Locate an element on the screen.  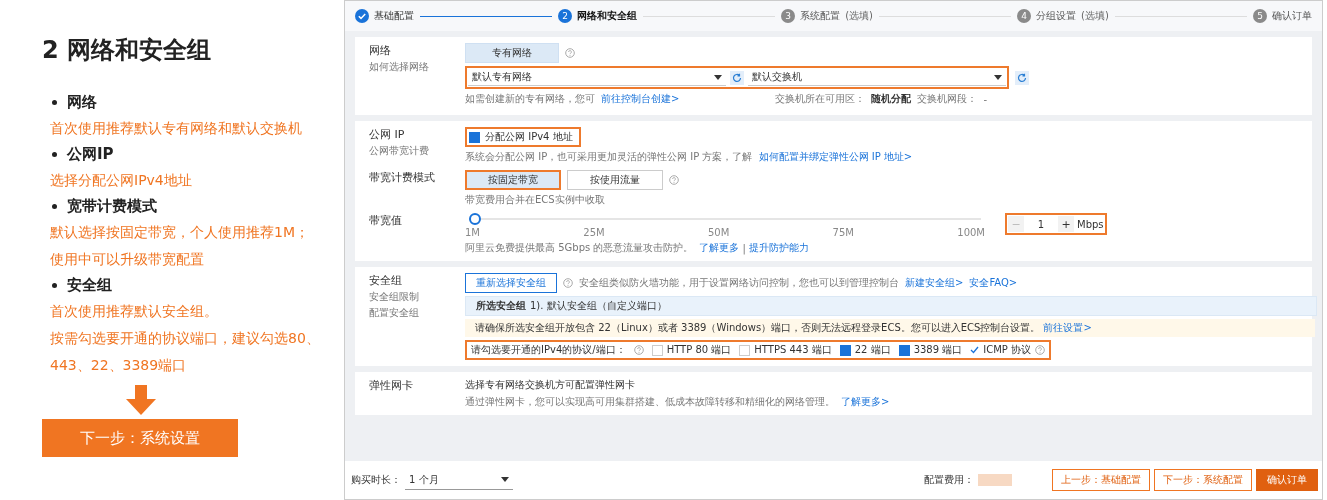
duration-select: 1 个月 is located at coordinates (459, 480).